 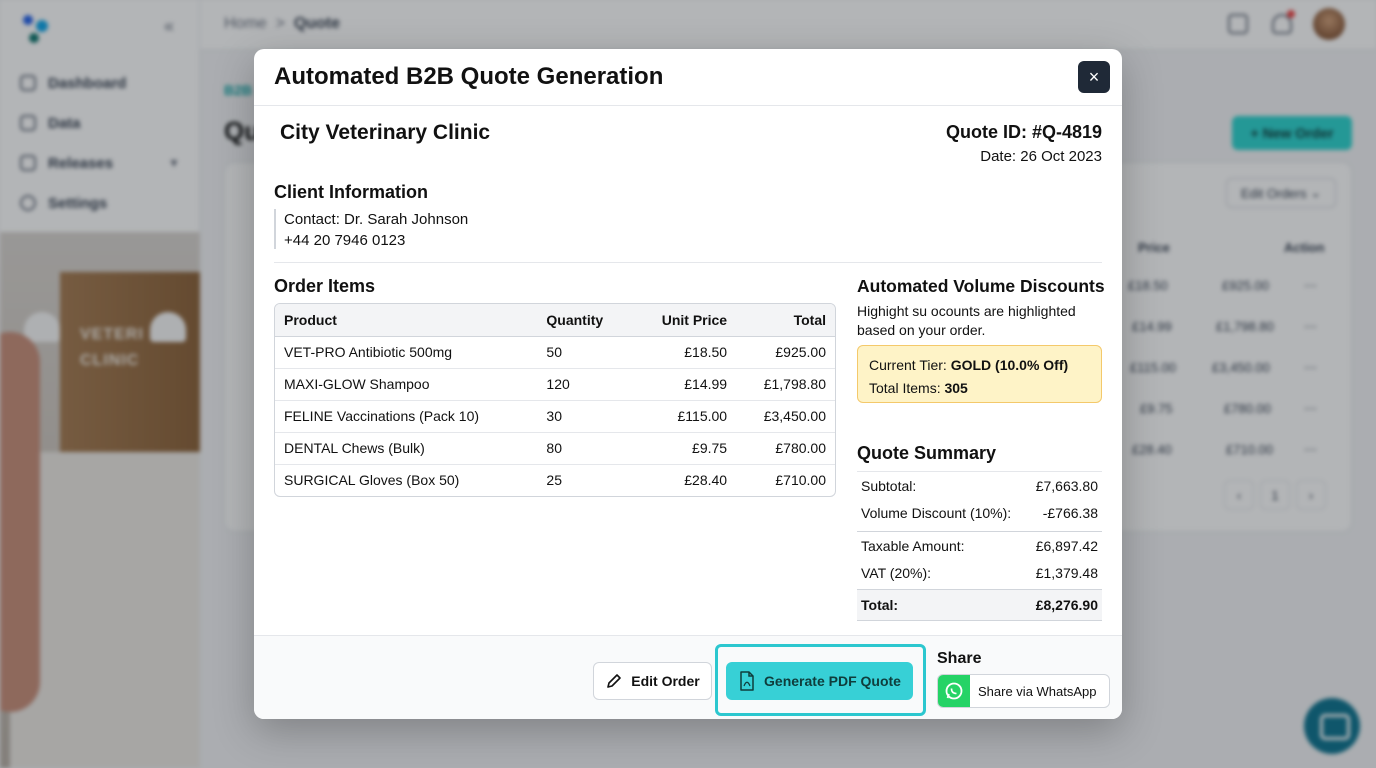 I want to click on pdf-file-icon, so click(x=747, y=681).